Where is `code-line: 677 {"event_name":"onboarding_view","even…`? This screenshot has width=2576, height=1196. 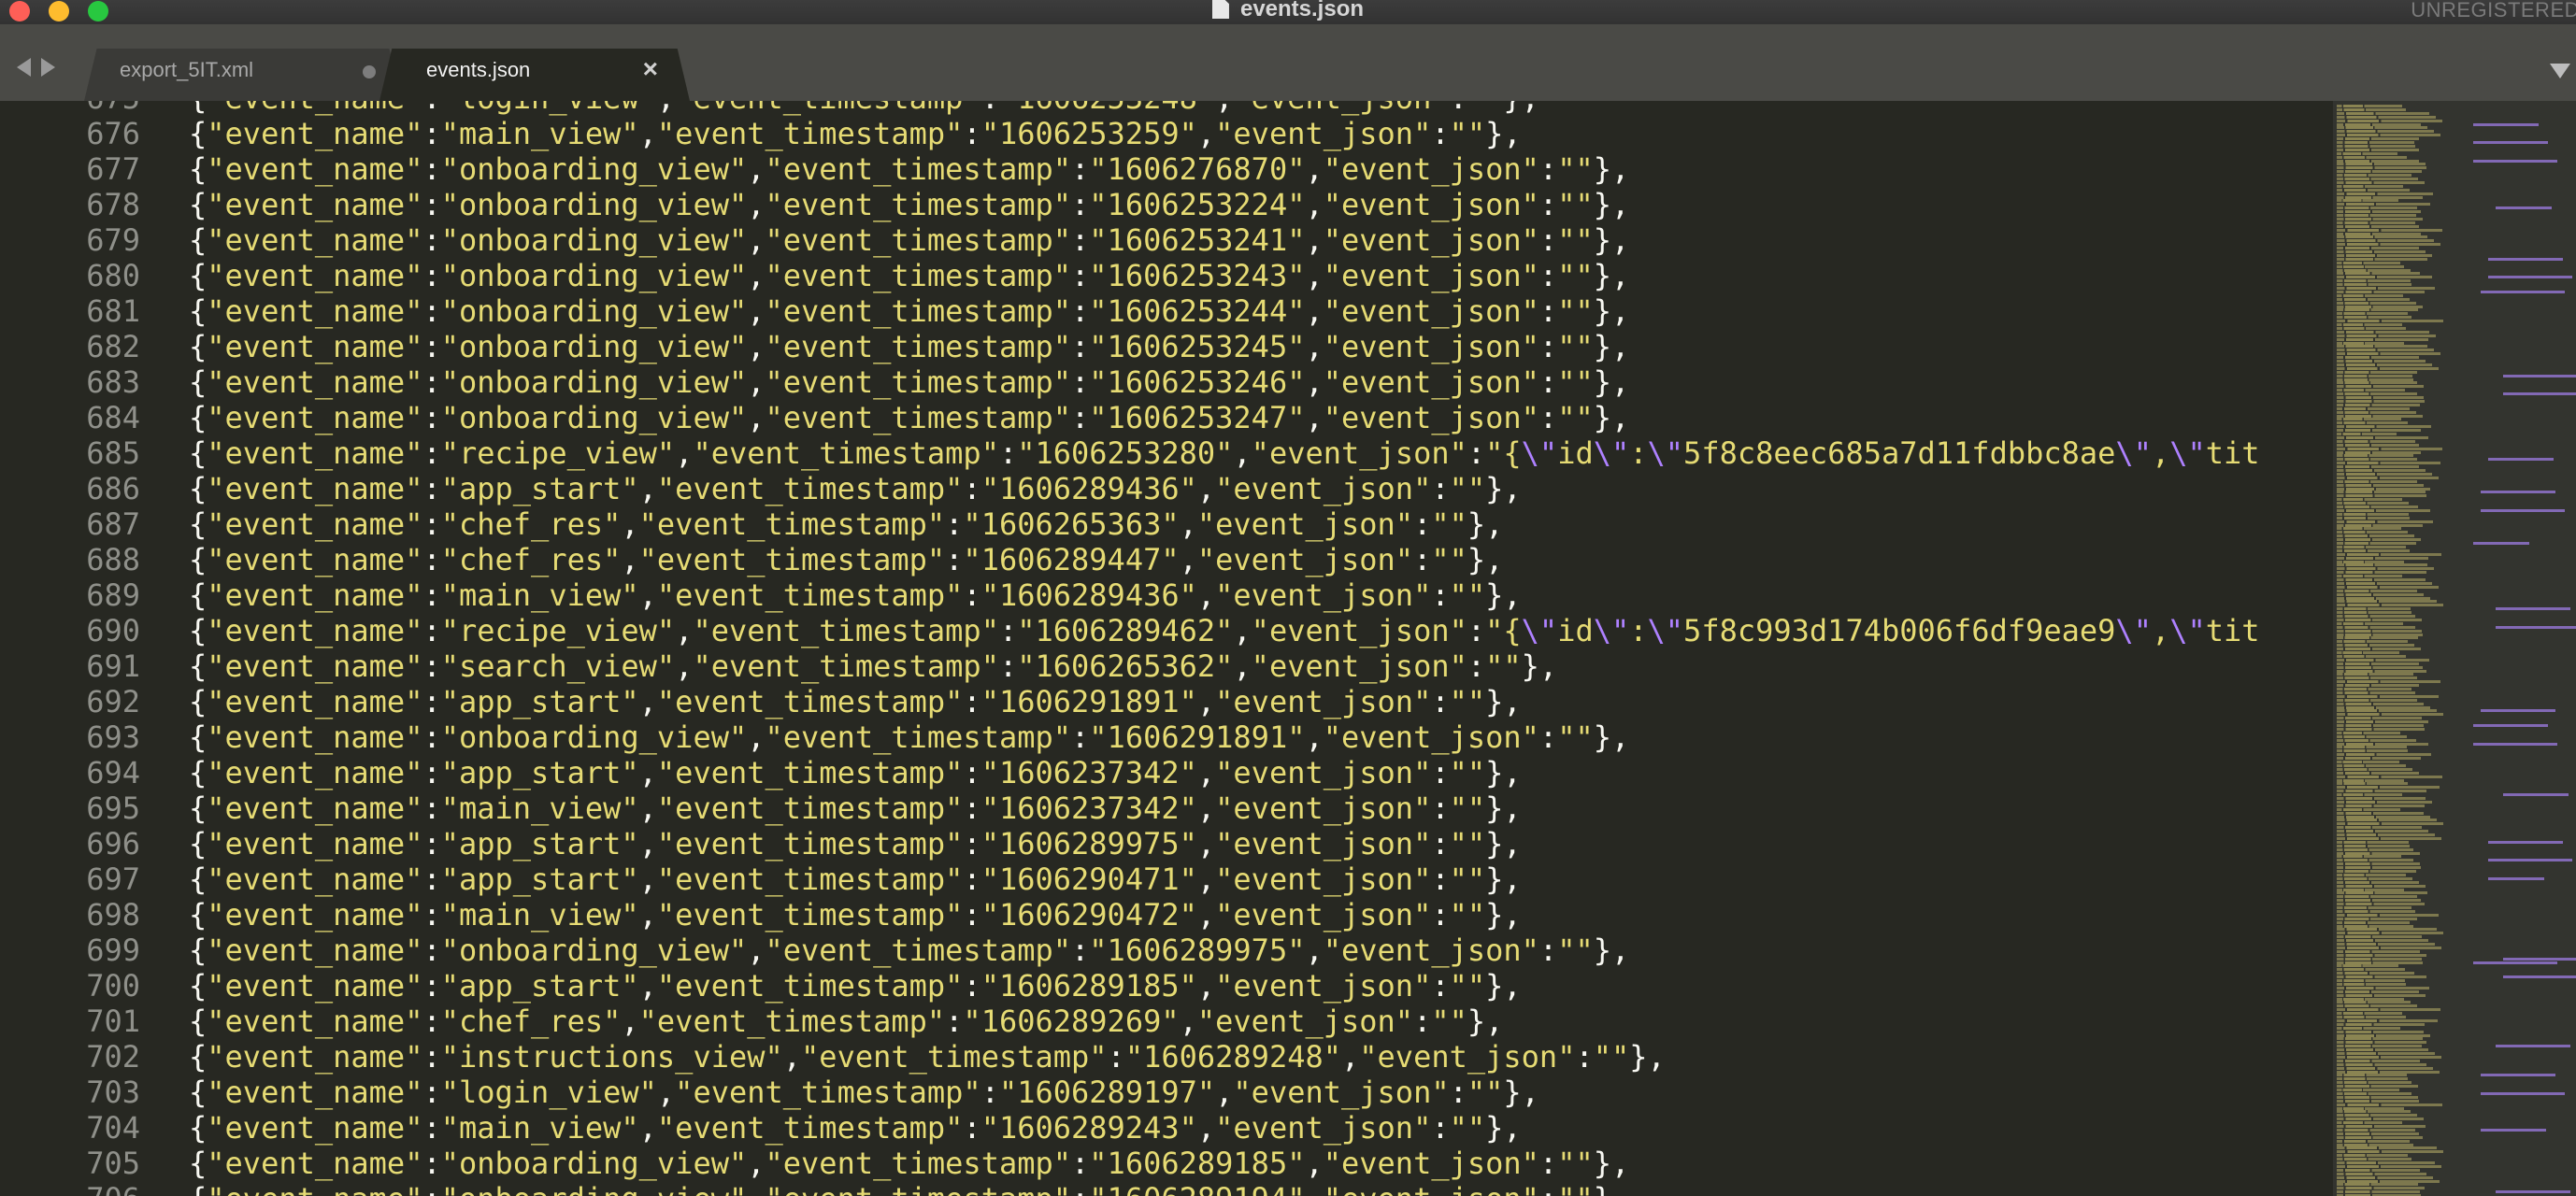 code-line: 677 {"event_name":"onboarding_view","even… is located at coordinates (1166, 169).